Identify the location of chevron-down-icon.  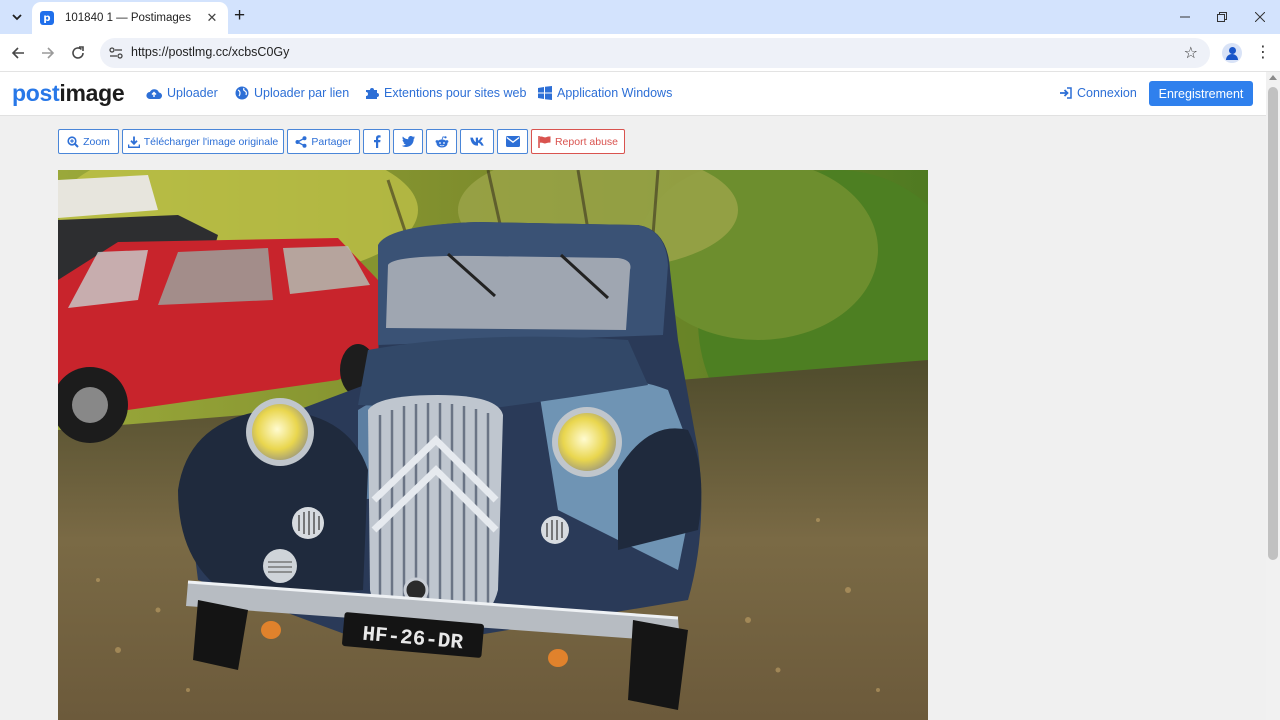
(17, 17).